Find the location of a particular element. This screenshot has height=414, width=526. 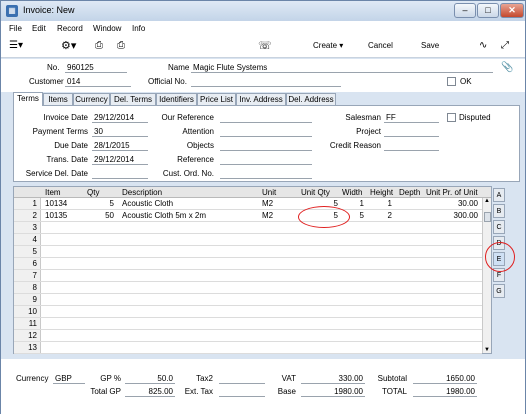

ok-checkbox is located at coordinates (451, 81).